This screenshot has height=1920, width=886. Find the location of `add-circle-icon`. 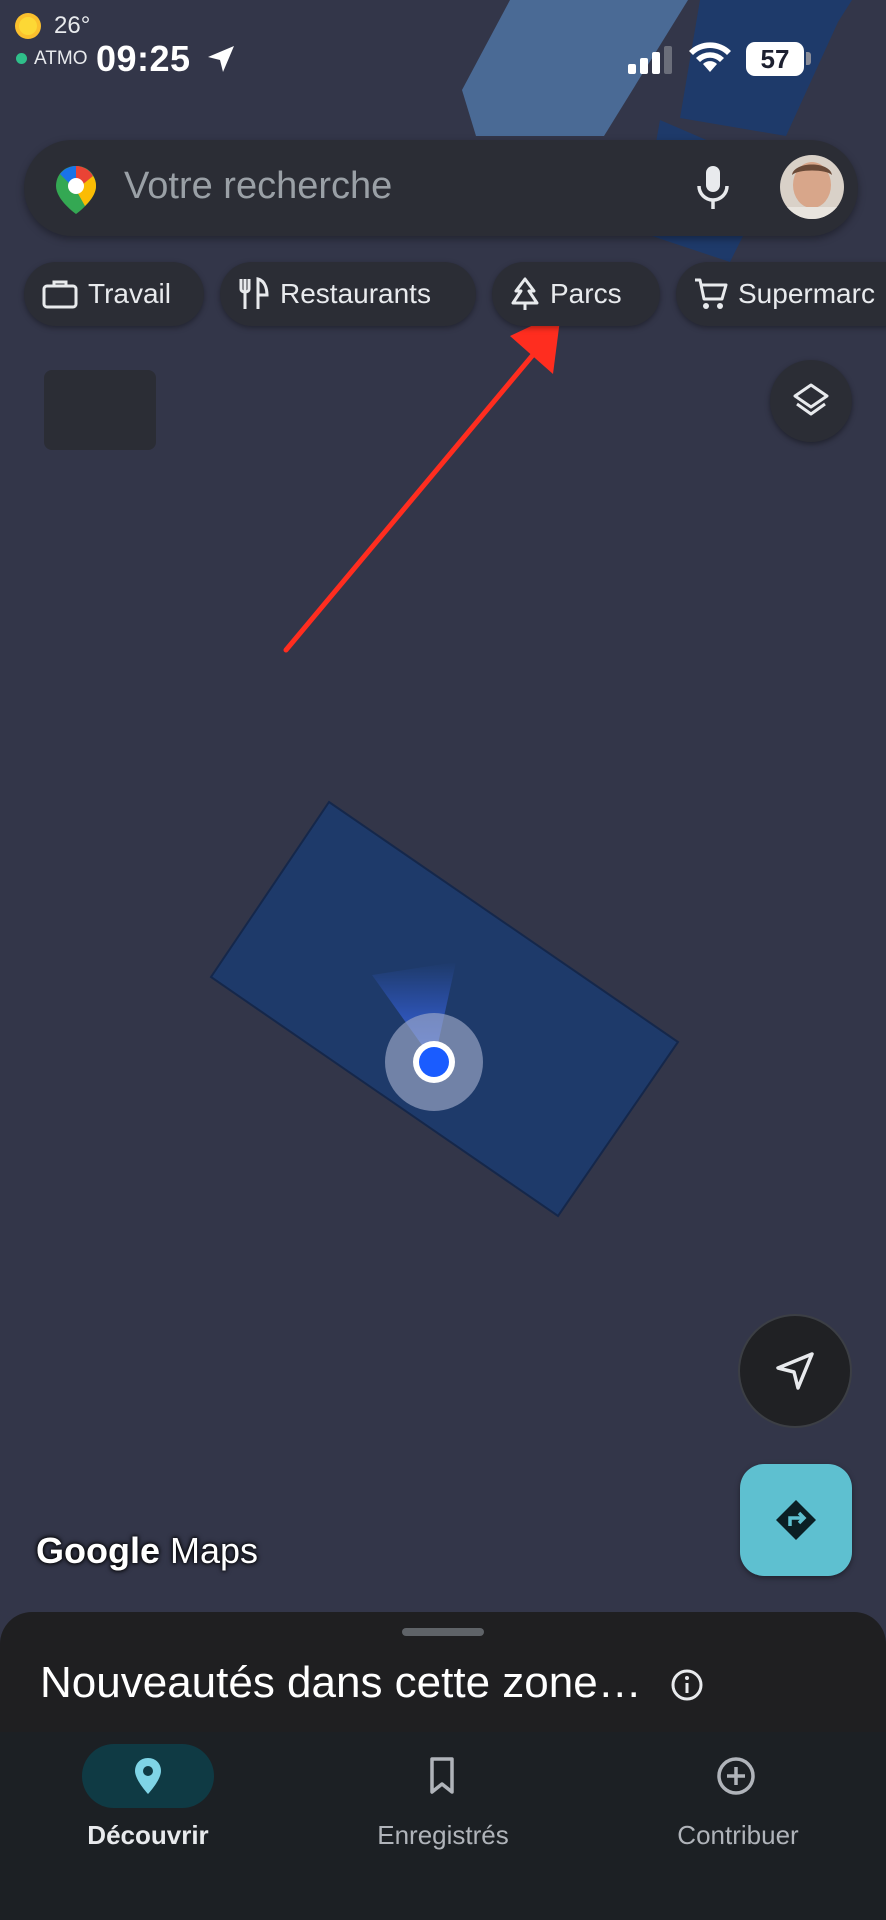

add-circle-icon is located at coordinates (736, 1776).